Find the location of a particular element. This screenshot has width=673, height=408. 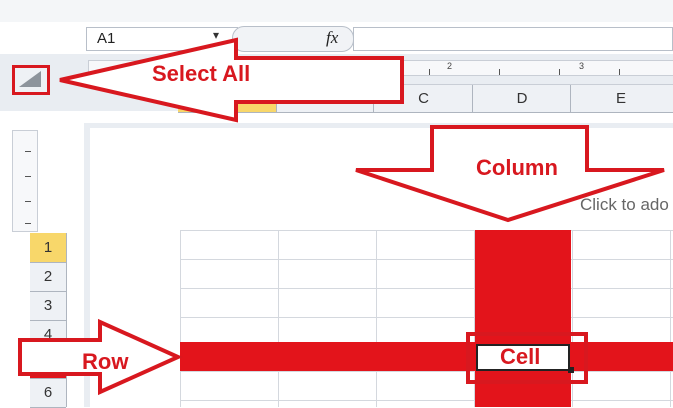

row-label: Row is located at coordinates (105, 361).